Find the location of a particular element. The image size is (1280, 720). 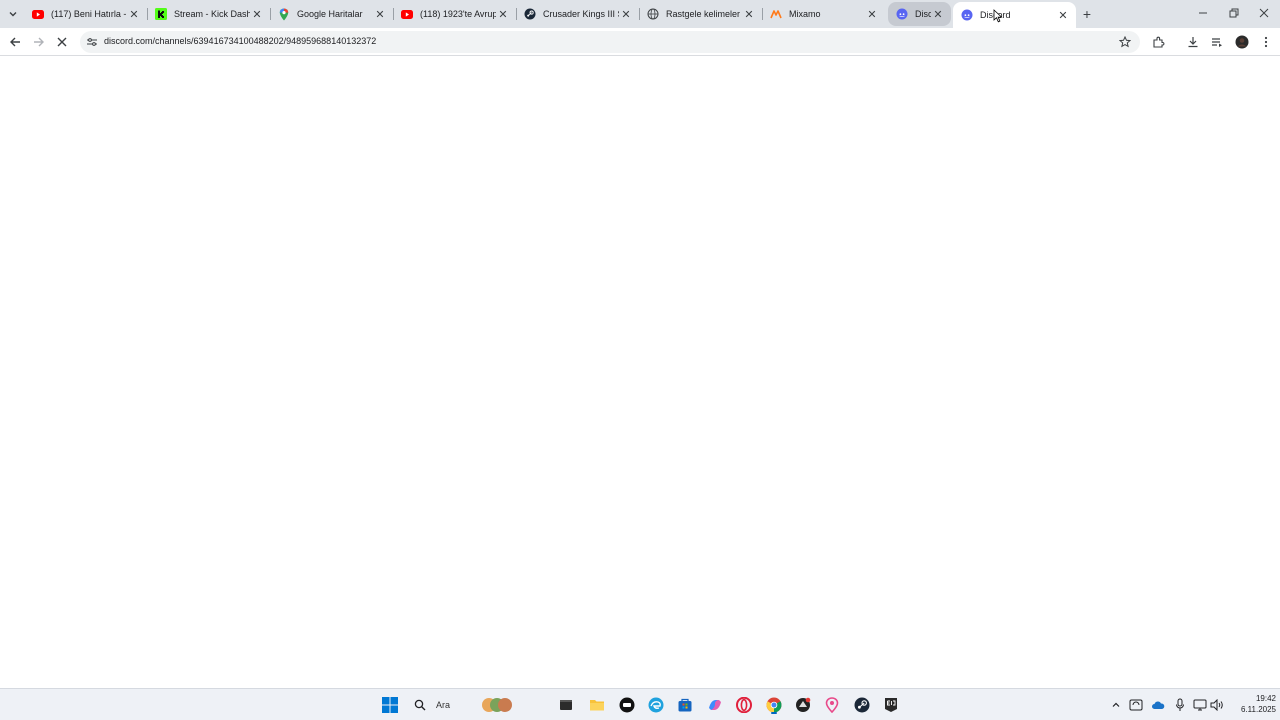

downloads-button is located at coordinates (1193, 42).